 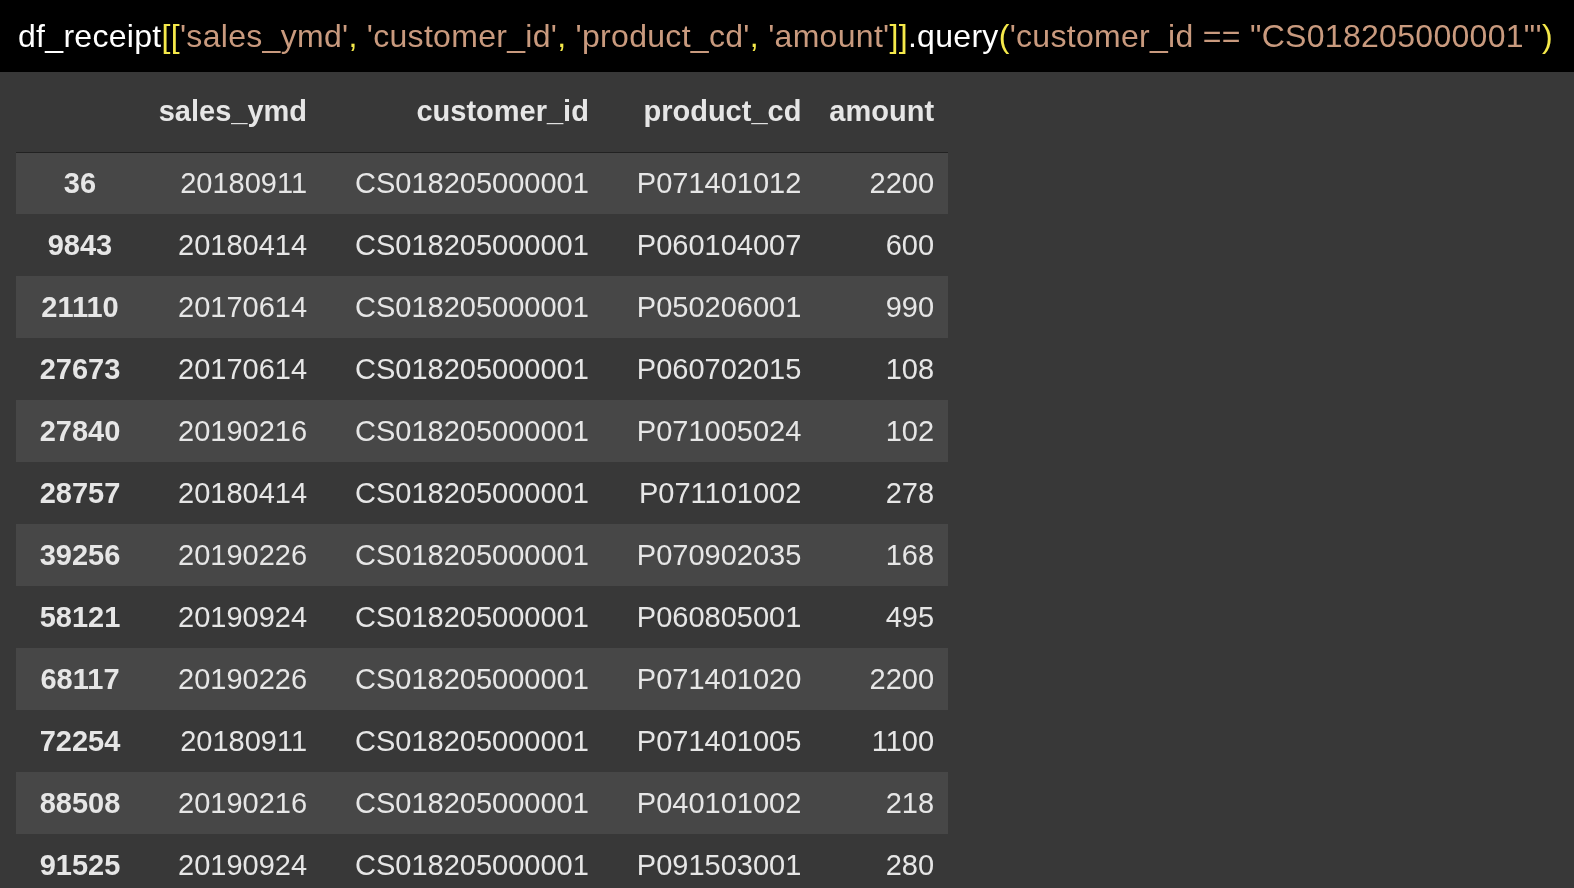 What do you see at coordinates (785, 36) in the screenshot?
I see `code-line: df_receipt[['sales_ymd', 'customer_id', 'product_cd', 'amount']].query('customer_id == "CS018205000001"')` at bounding box center [785, 36].